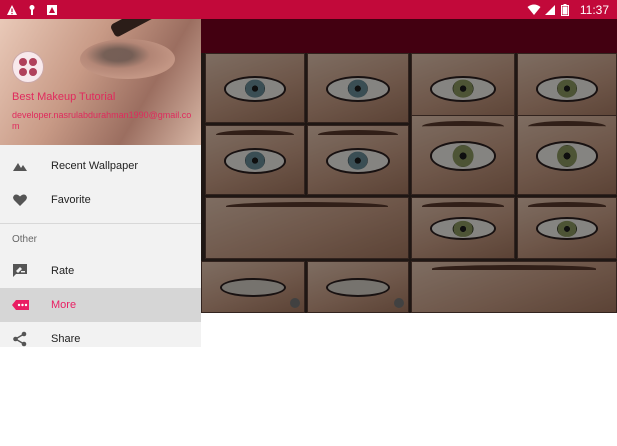  Describe the element at coordinates (25, 239) in the screenshot. I see `section-header-other: Other` at that location.